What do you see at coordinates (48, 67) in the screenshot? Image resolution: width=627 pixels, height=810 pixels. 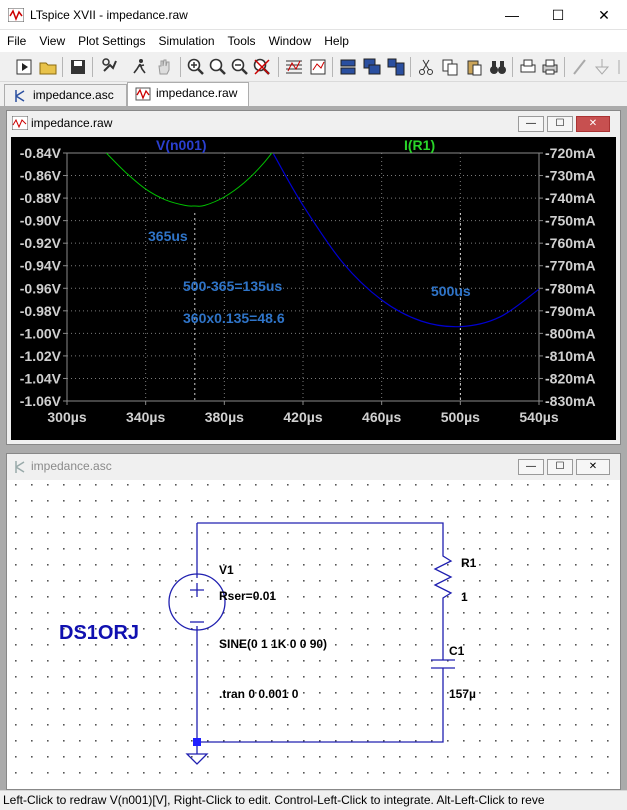 I see `open-folder-icon` at bounding box center [48, 67].